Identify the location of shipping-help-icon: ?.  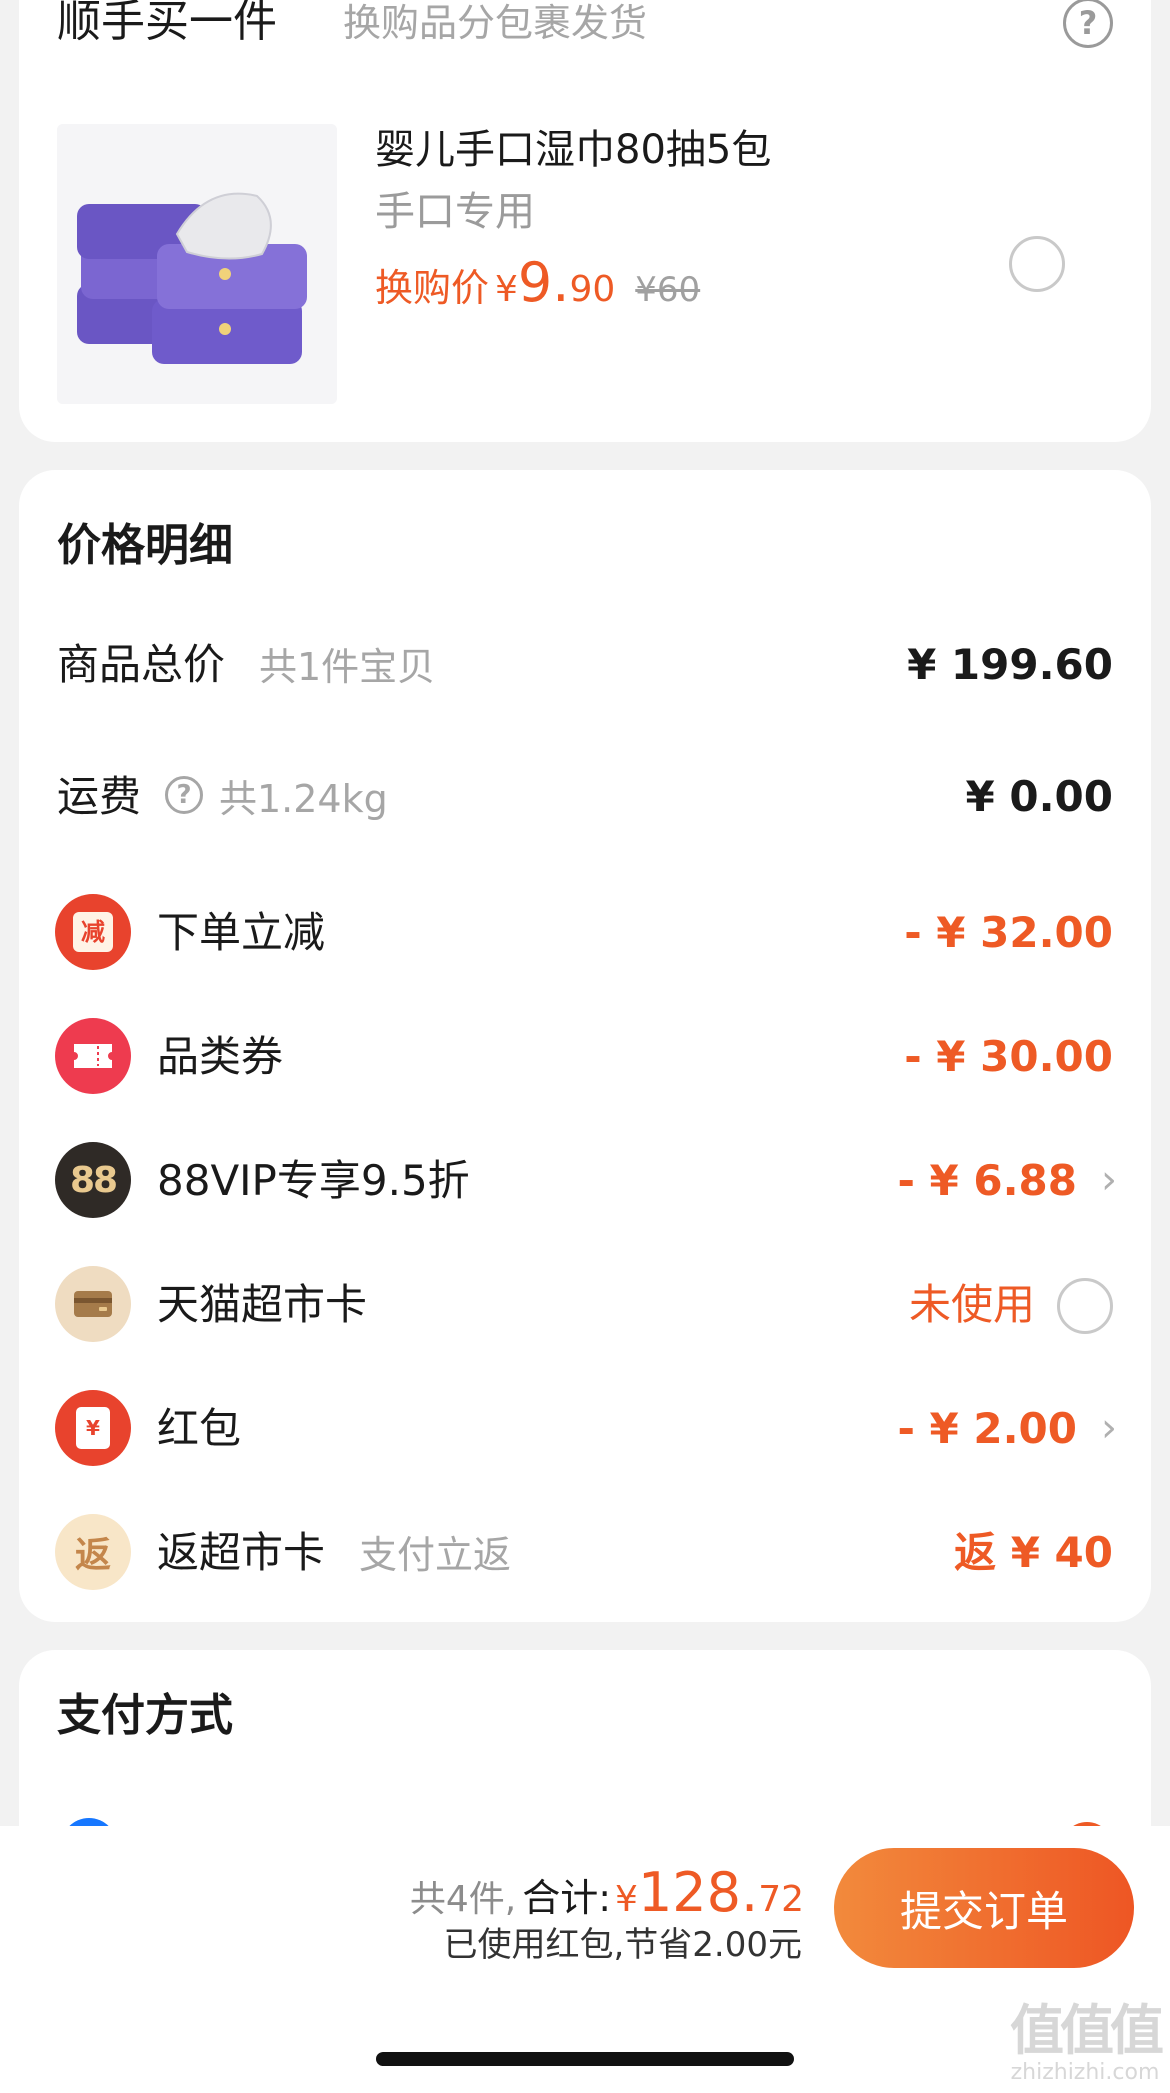
(184, 795).